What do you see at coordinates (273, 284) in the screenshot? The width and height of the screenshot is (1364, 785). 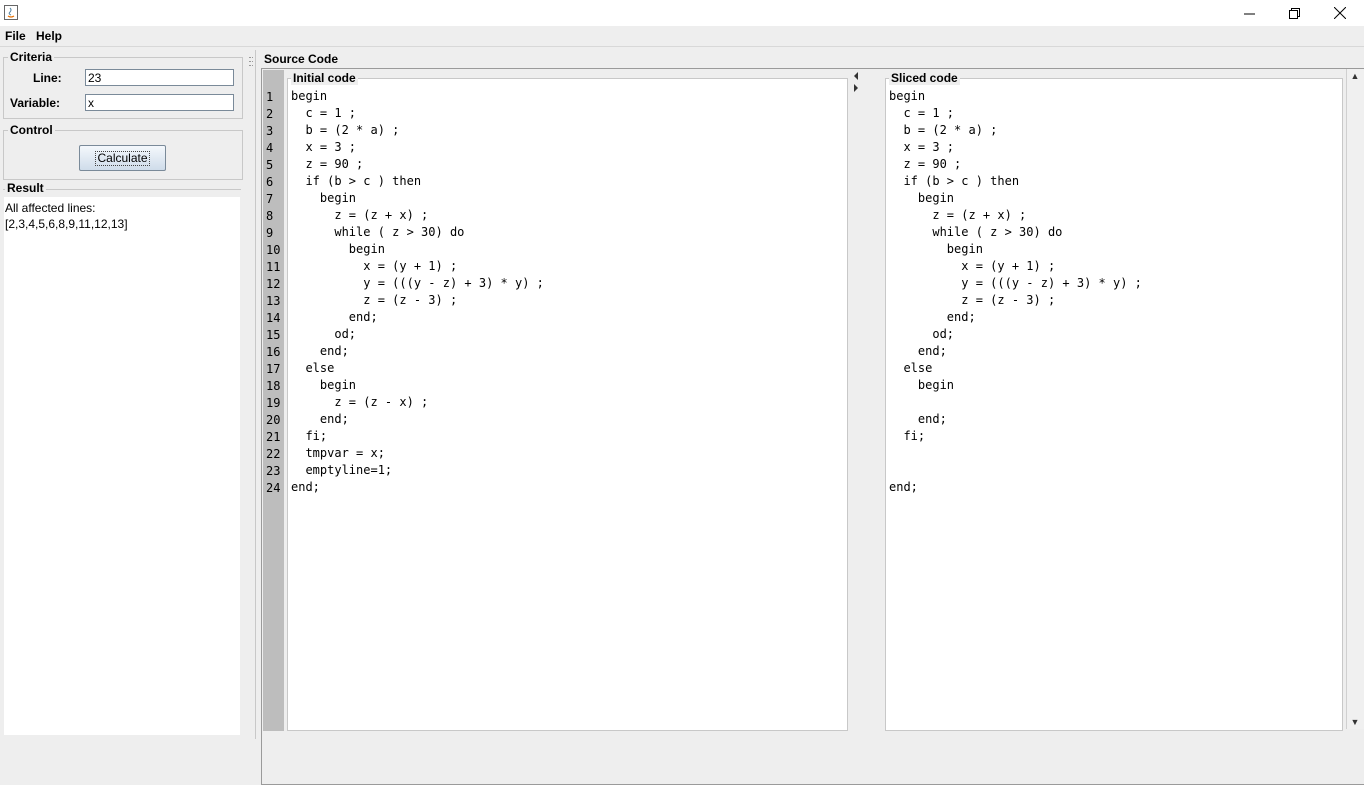 I see `line-number: 12` at bounding box center [273, 284].